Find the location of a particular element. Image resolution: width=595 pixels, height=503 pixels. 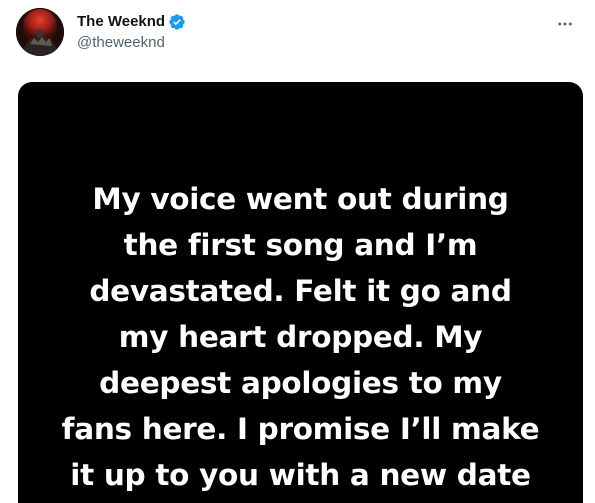

display-name-row: The Weeknd is located at coordinates (131, 22).